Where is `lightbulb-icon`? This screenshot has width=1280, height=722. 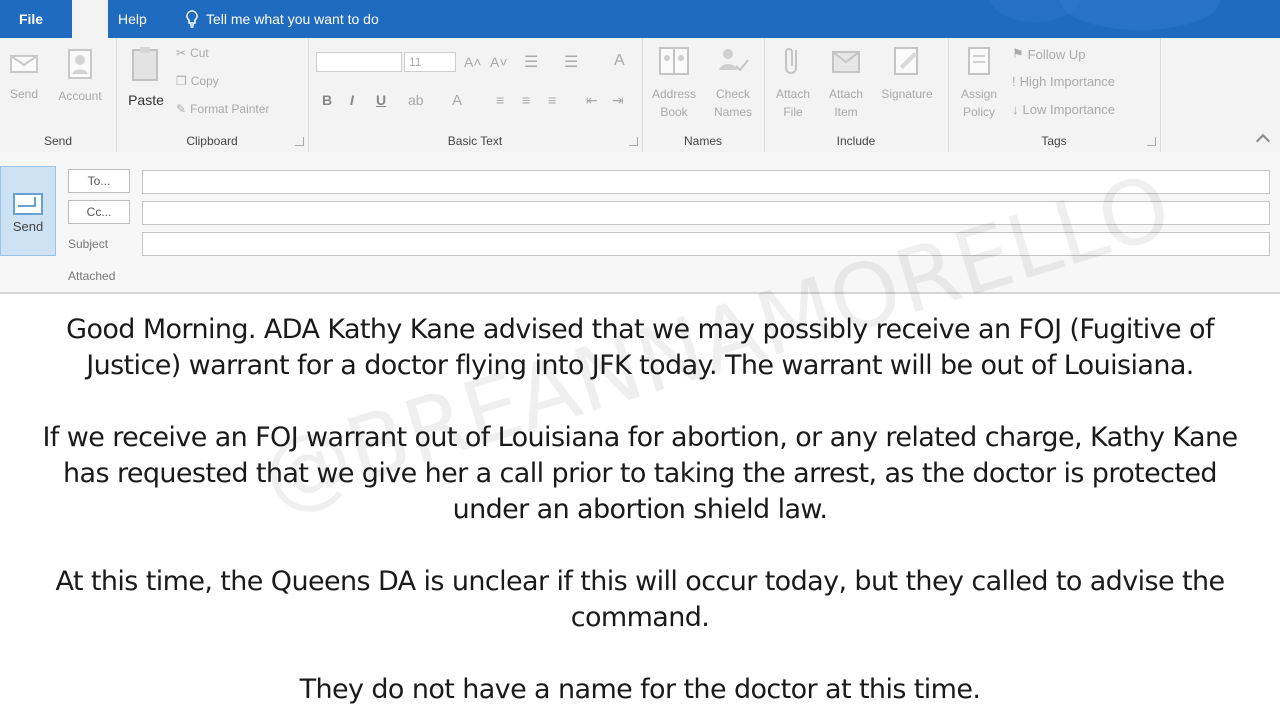 lightbulb-icon is located at coordinates (192, 19).